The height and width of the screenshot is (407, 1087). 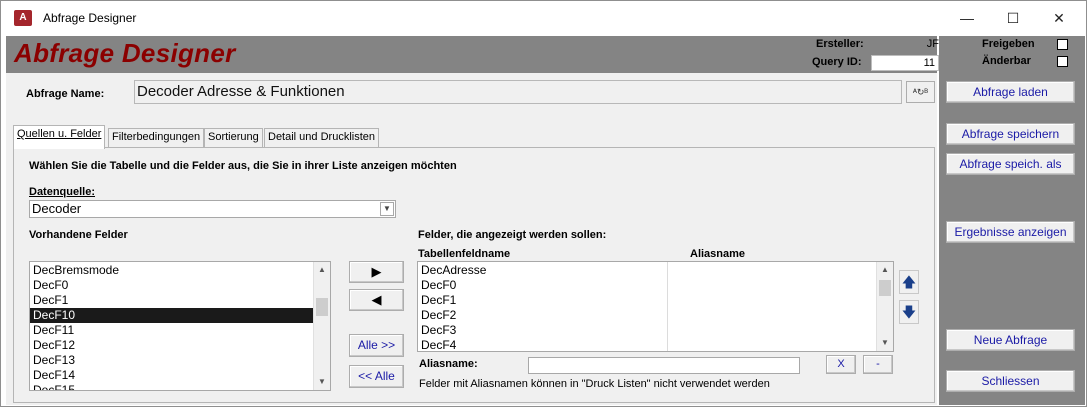 What do you see at coordinates (156, 137) in the screenshot?
I see `tab-filters: Filterbedingungen` at bounding box center [156, 137].